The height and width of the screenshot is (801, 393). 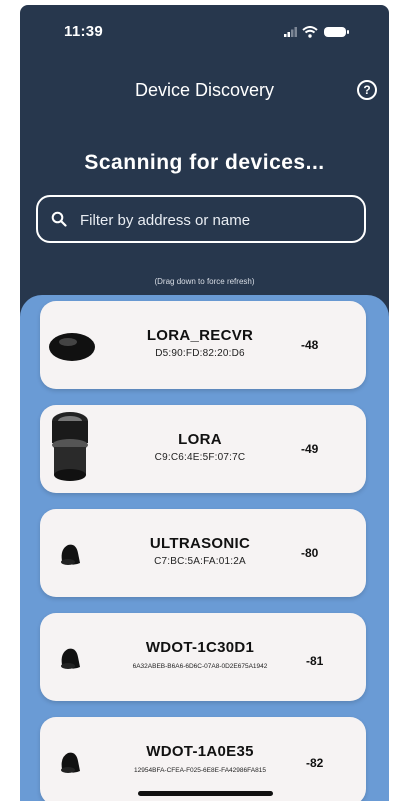 What do you see at coordinates (200, 353) in the screenshot?
I see `device-address: D5:90:FD:82:20:D6` at bounding box center [200, 353].